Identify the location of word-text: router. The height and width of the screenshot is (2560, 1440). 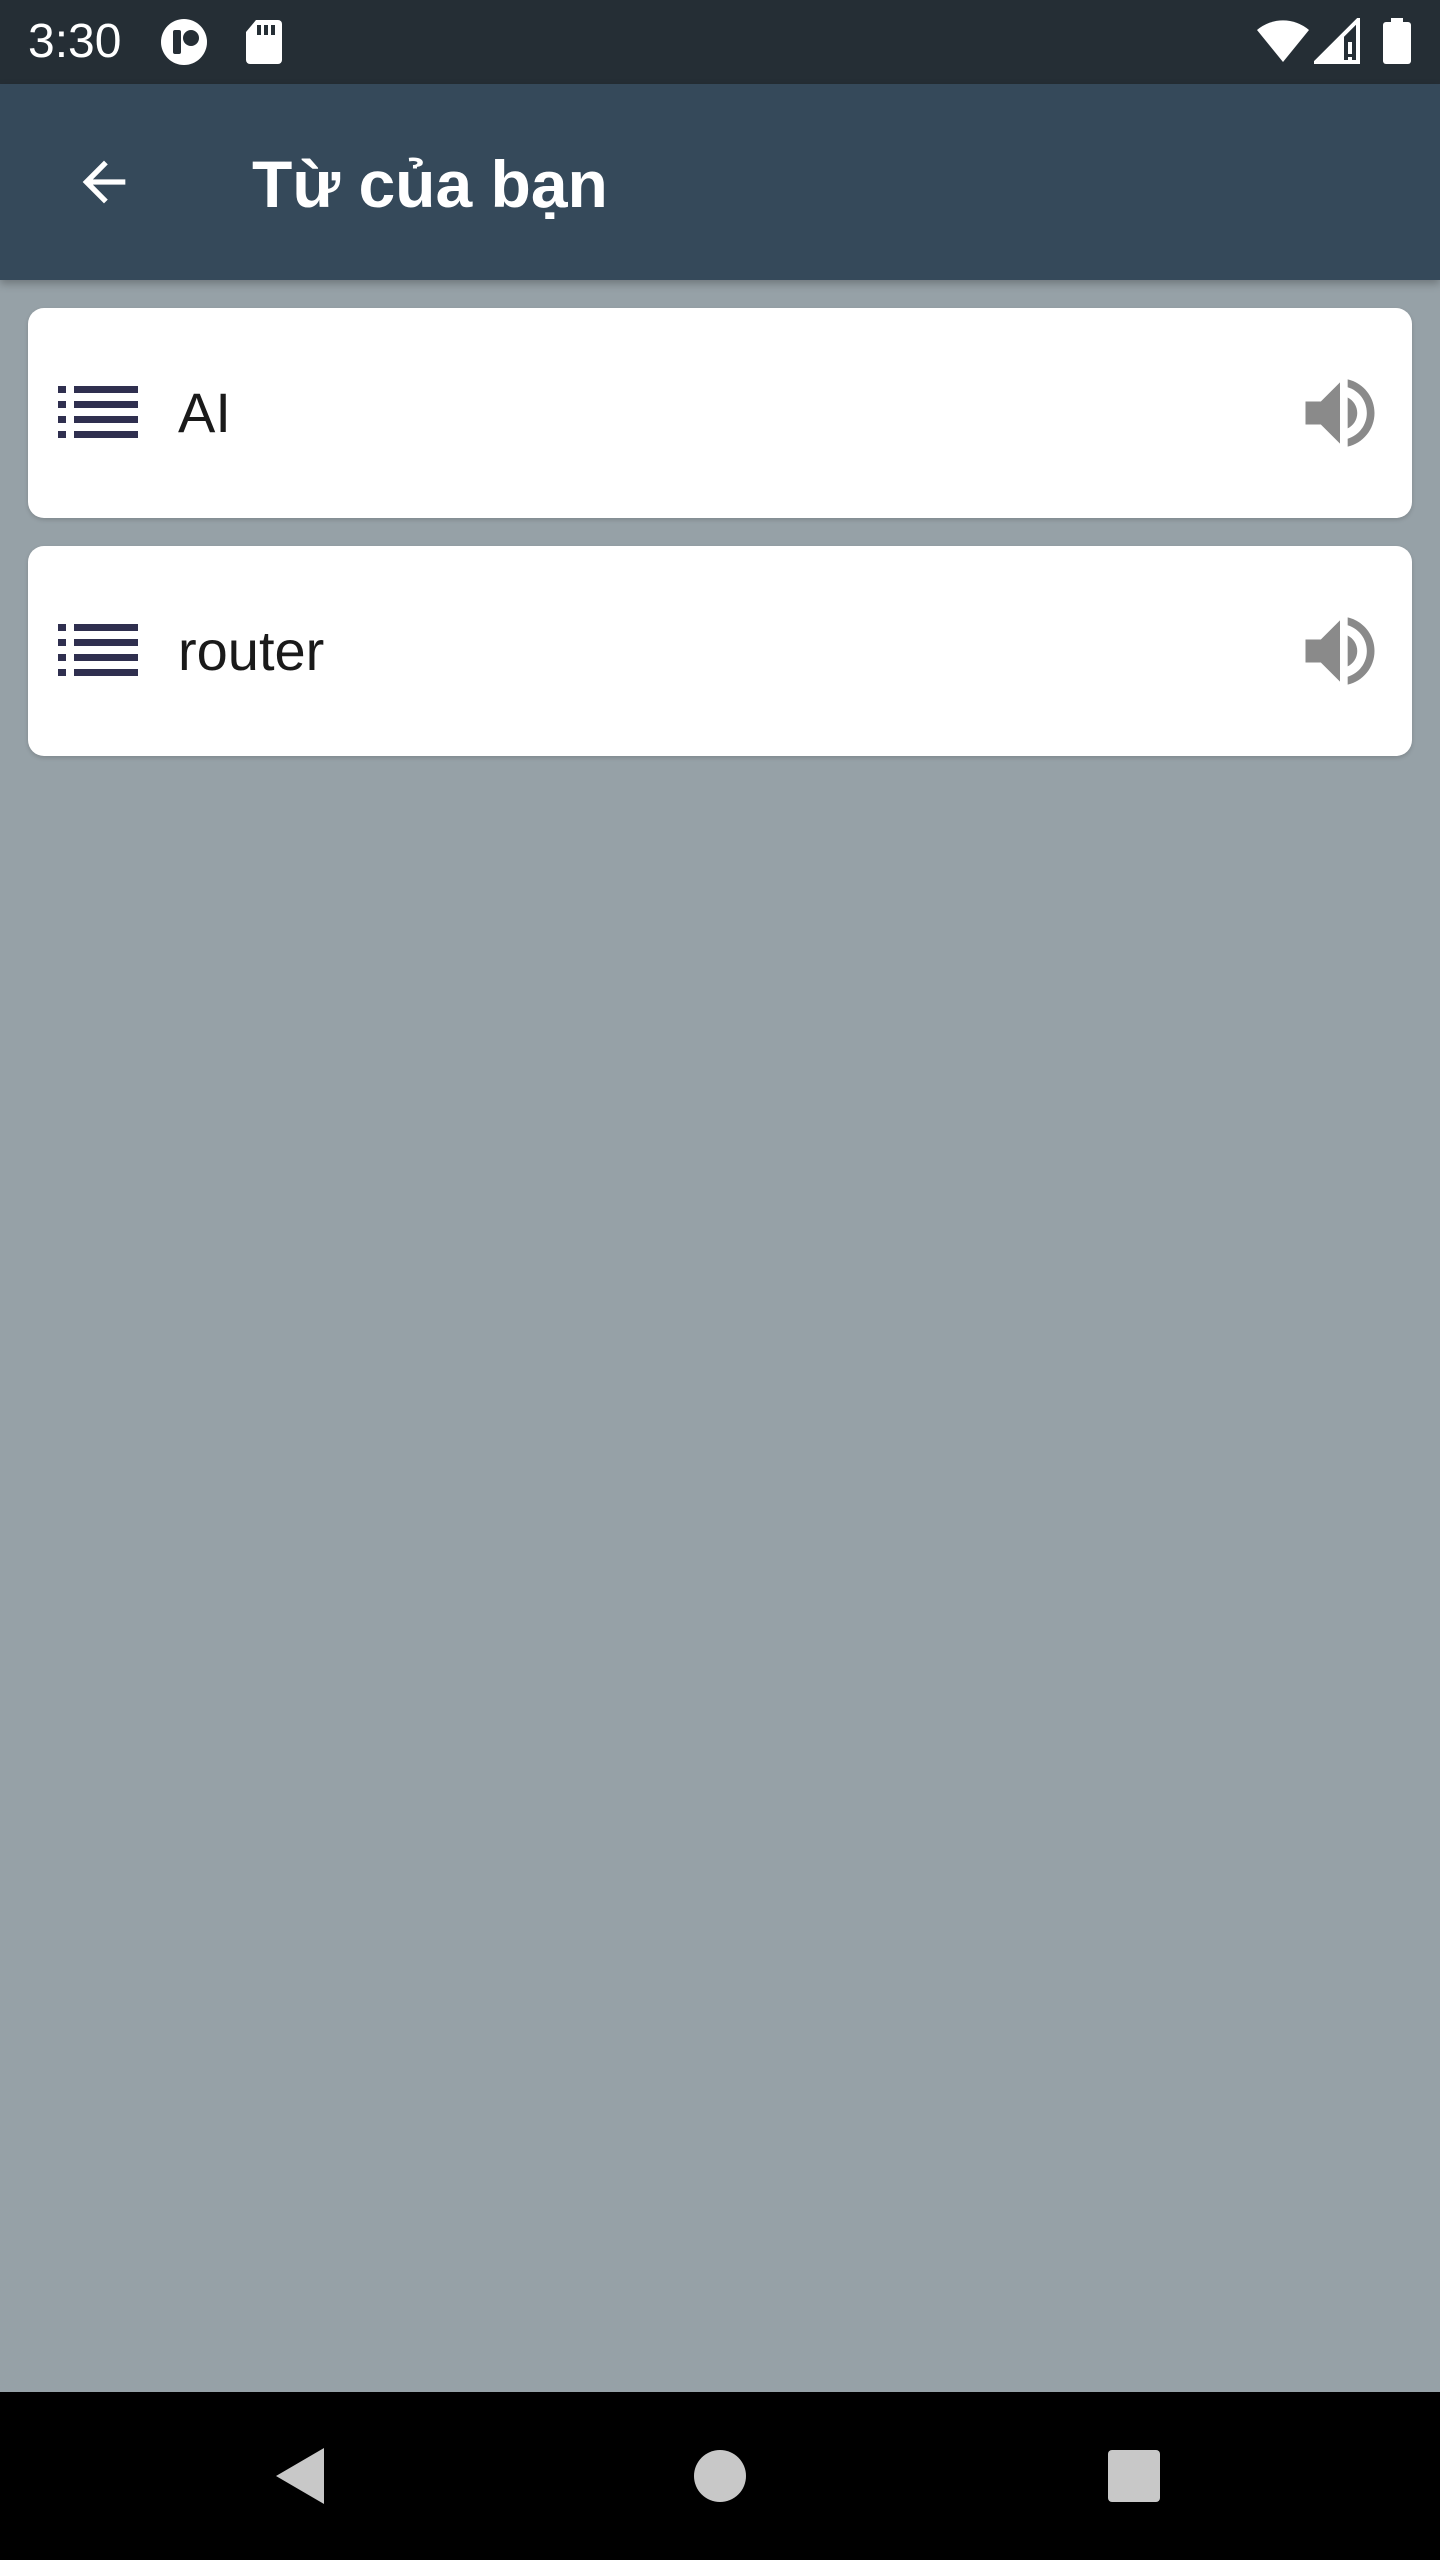
(251, 650).